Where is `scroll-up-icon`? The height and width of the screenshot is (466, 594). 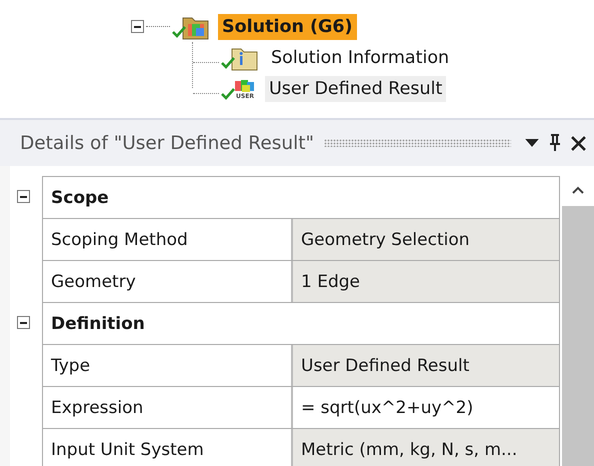
scroll-up-icon is located at coordinates (578, 190).